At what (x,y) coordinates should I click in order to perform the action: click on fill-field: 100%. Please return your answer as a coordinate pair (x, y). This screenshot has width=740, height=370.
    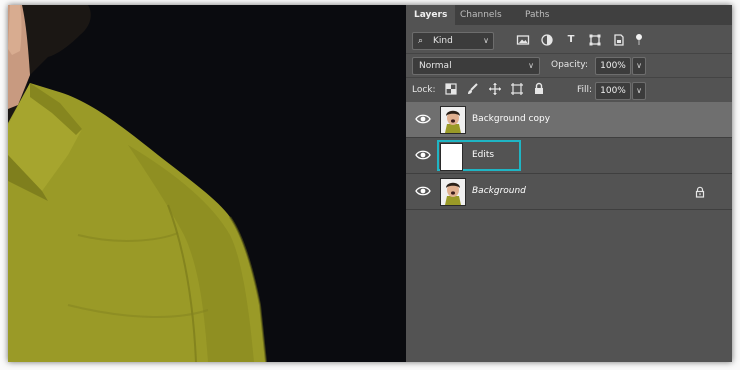
    Looking at the image, I should click on (613, 91).